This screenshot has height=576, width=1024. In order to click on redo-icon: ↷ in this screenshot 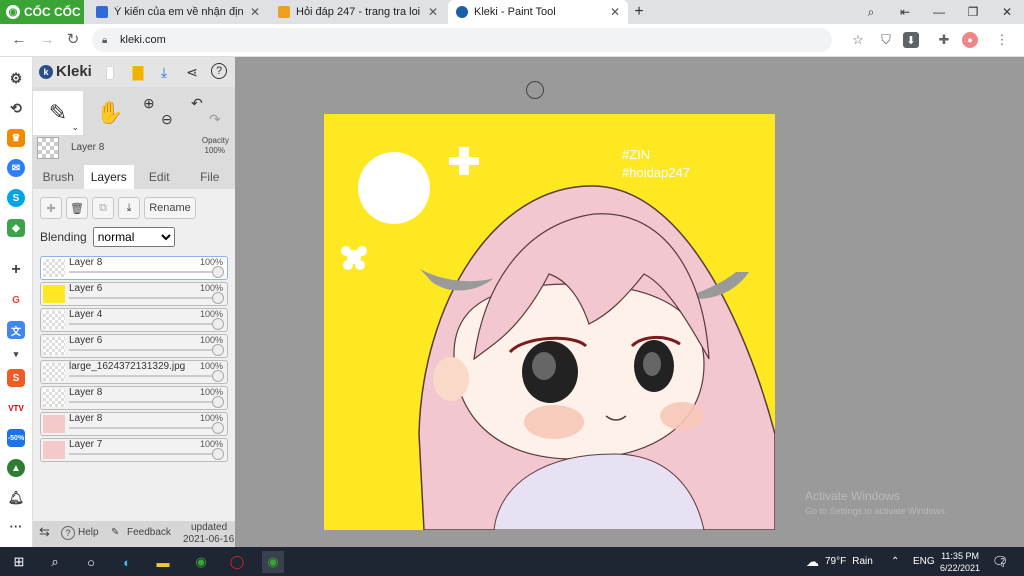, I will do `click(215, 119)`.